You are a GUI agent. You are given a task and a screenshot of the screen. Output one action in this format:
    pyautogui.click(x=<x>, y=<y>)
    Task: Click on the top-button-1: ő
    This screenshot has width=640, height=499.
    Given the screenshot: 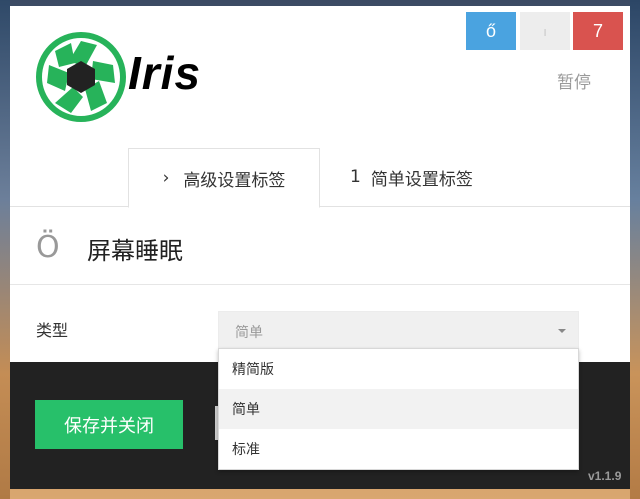 What is the action you would take?
    pyautogui.click(x=491, y=31)
    